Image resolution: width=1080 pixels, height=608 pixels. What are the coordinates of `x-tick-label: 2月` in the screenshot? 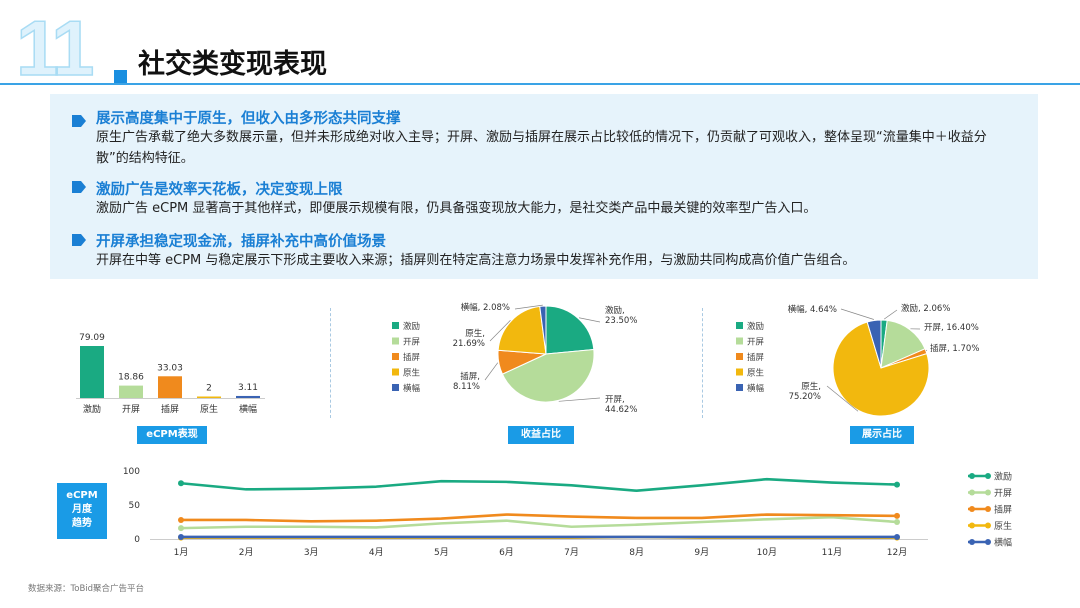 It's located at (246, 552).